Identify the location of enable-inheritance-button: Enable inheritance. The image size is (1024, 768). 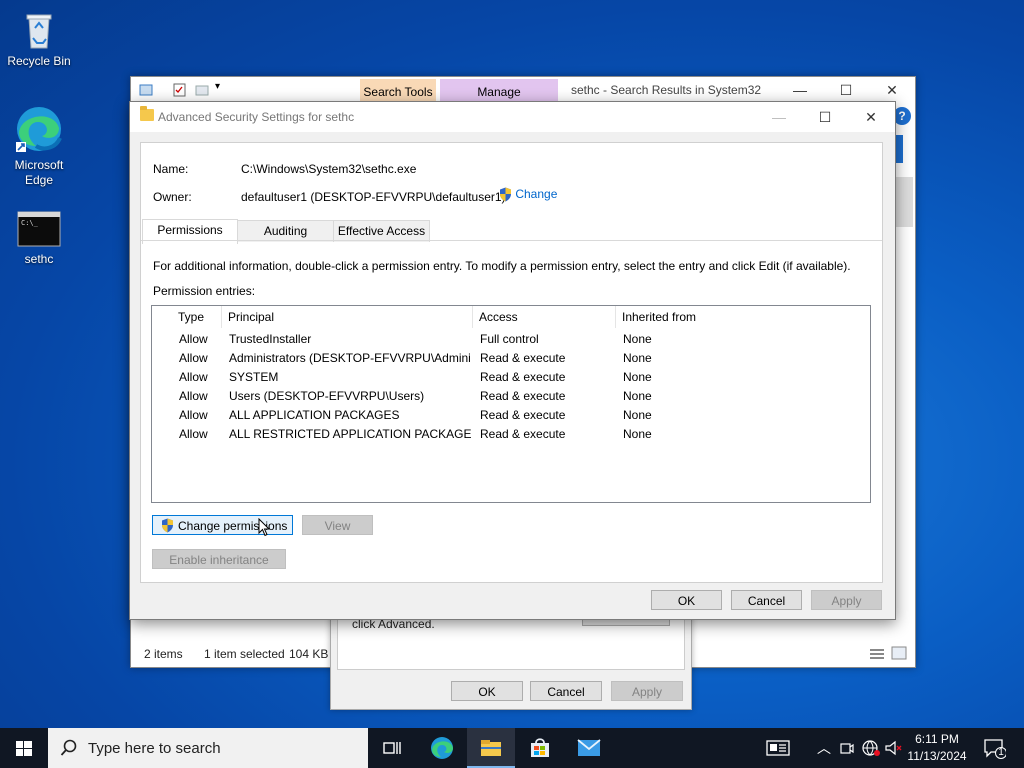
(219, 559).